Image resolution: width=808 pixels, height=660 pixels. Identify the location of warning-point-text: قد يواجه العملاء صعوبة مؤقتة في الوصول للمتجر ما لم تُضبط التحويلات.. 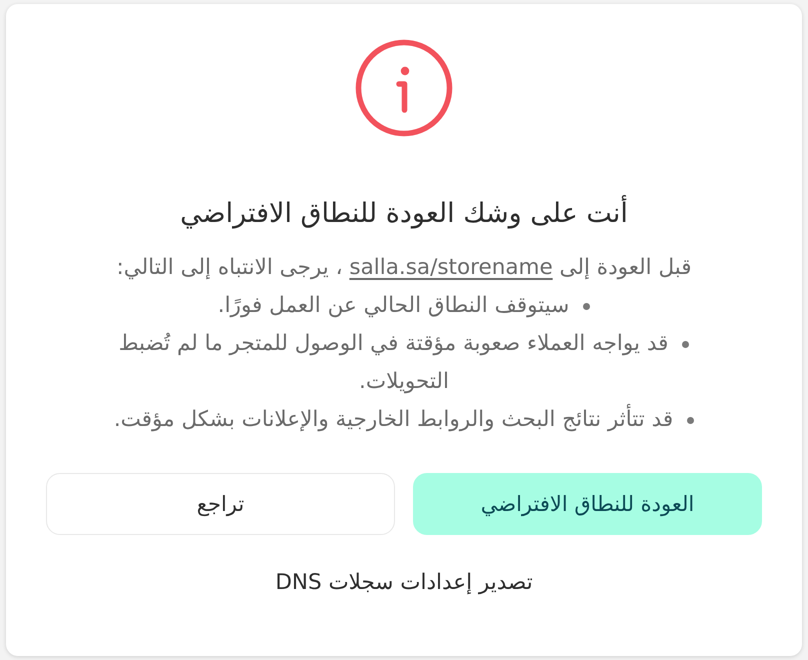
(393, 362).